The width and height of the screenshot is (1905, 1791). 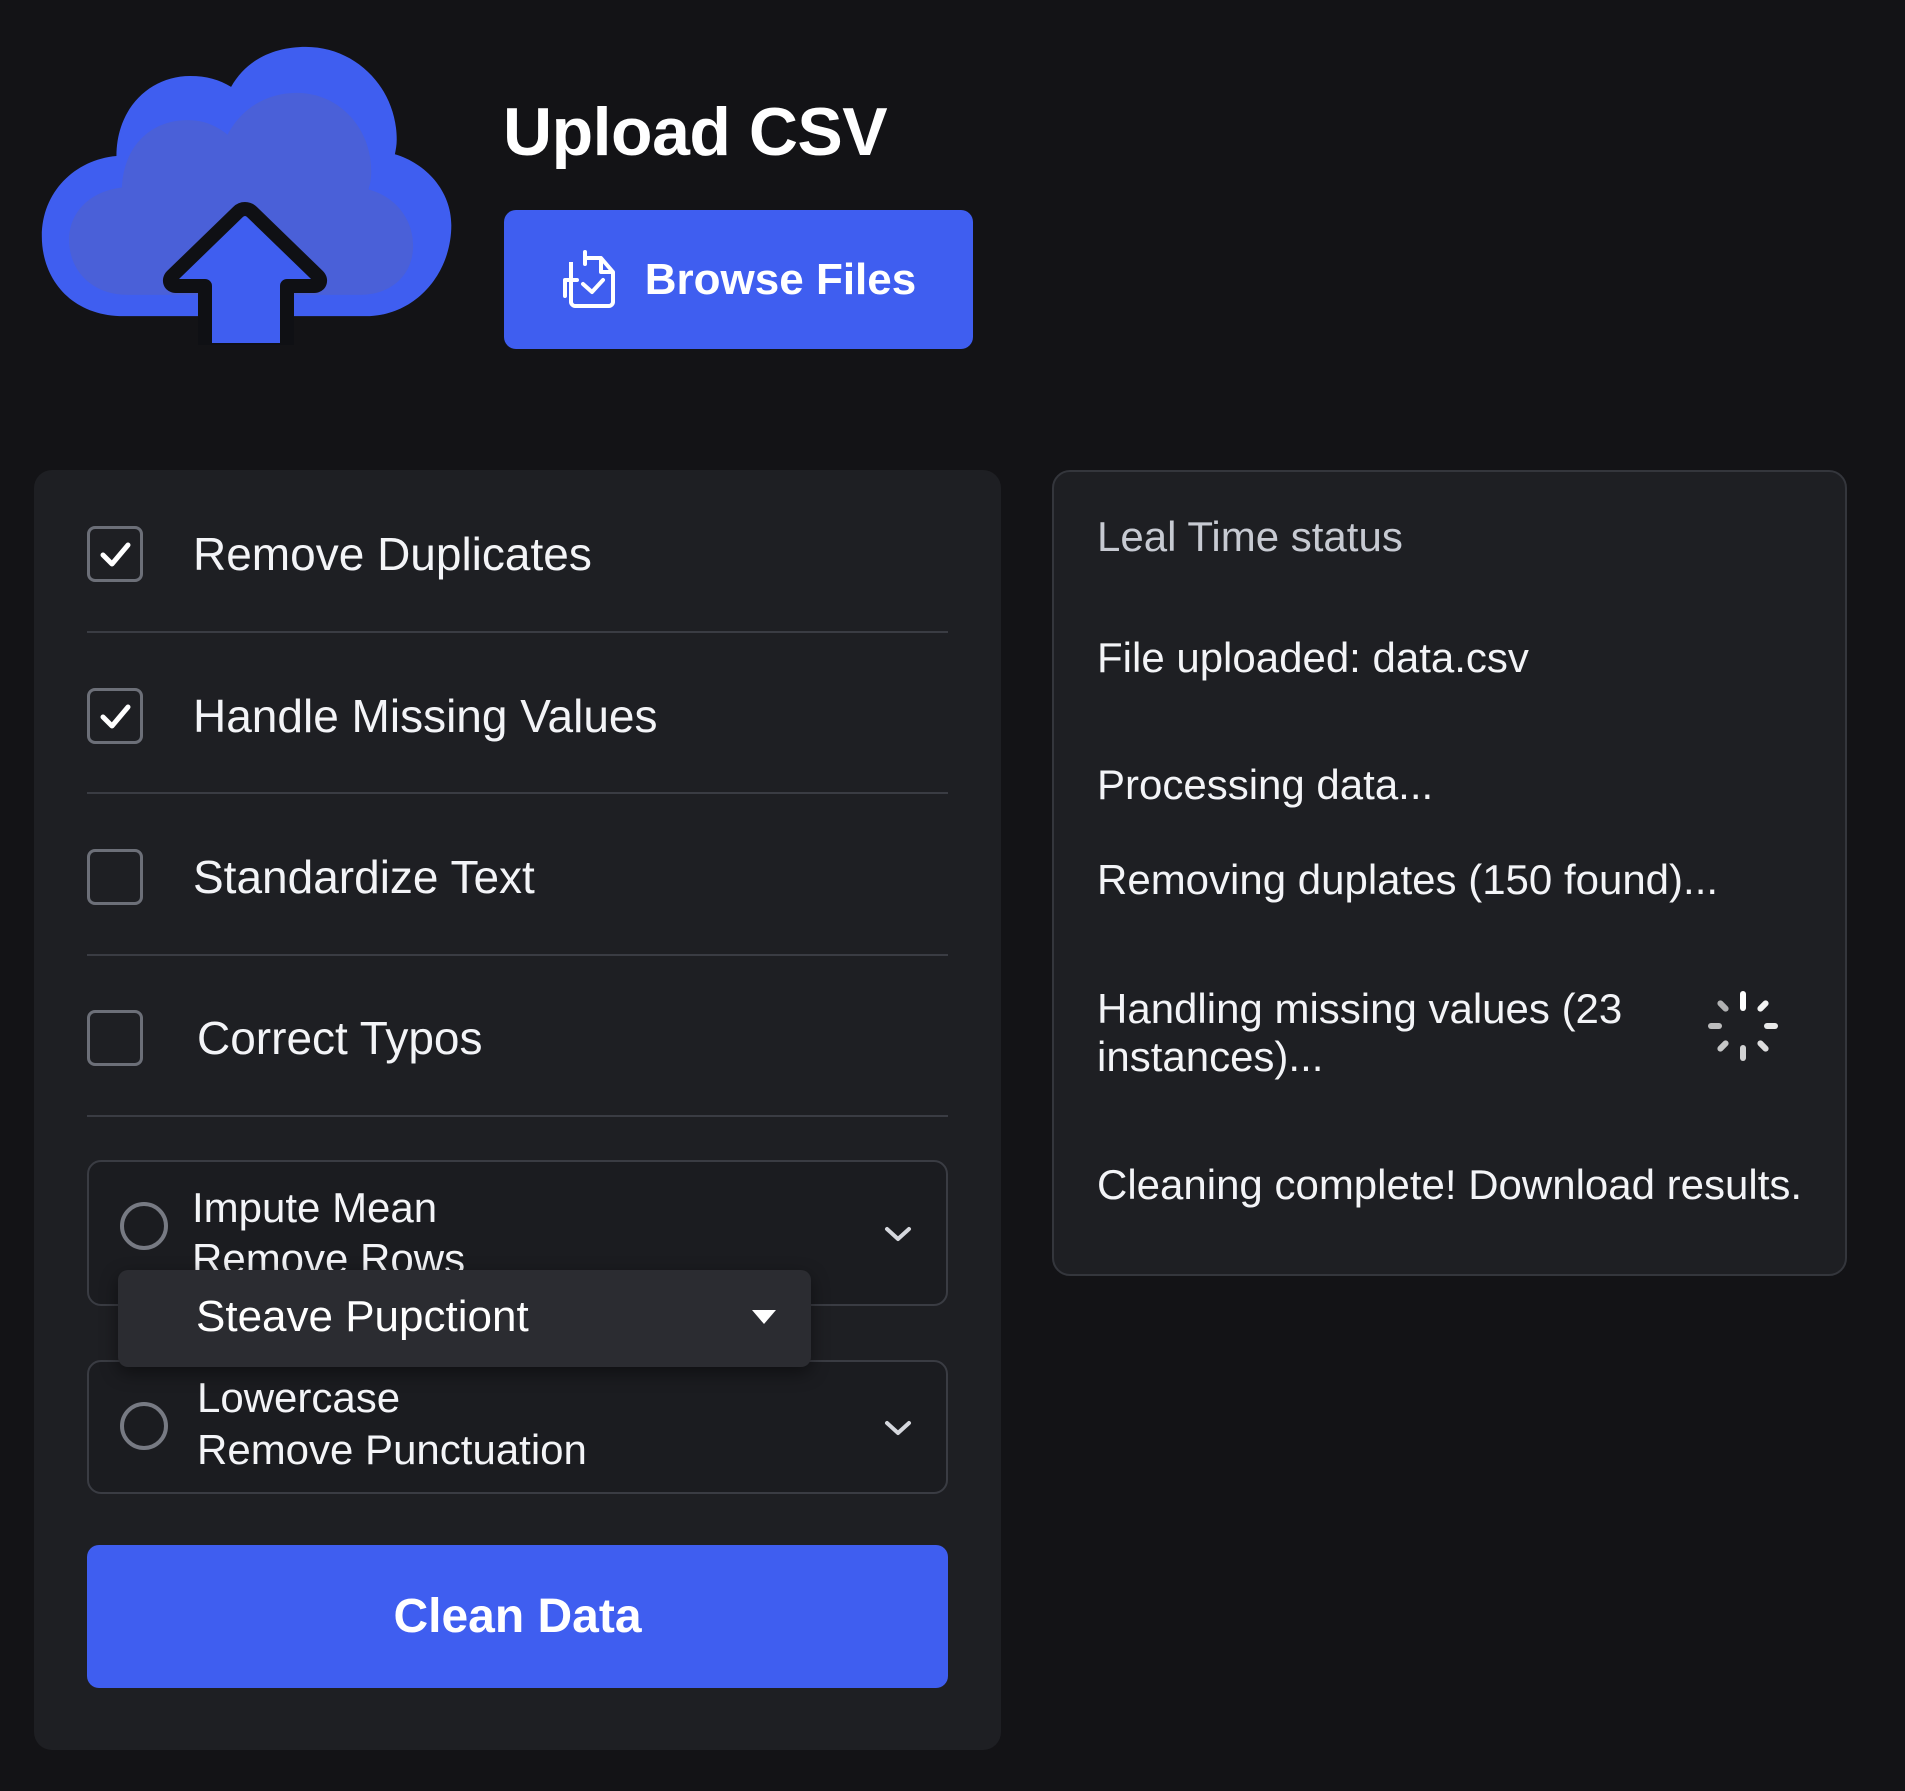 What do you see at coordinates (588, 278) in the screenshot?
I see `file-upload-icon` at bounding box center [588, 278].